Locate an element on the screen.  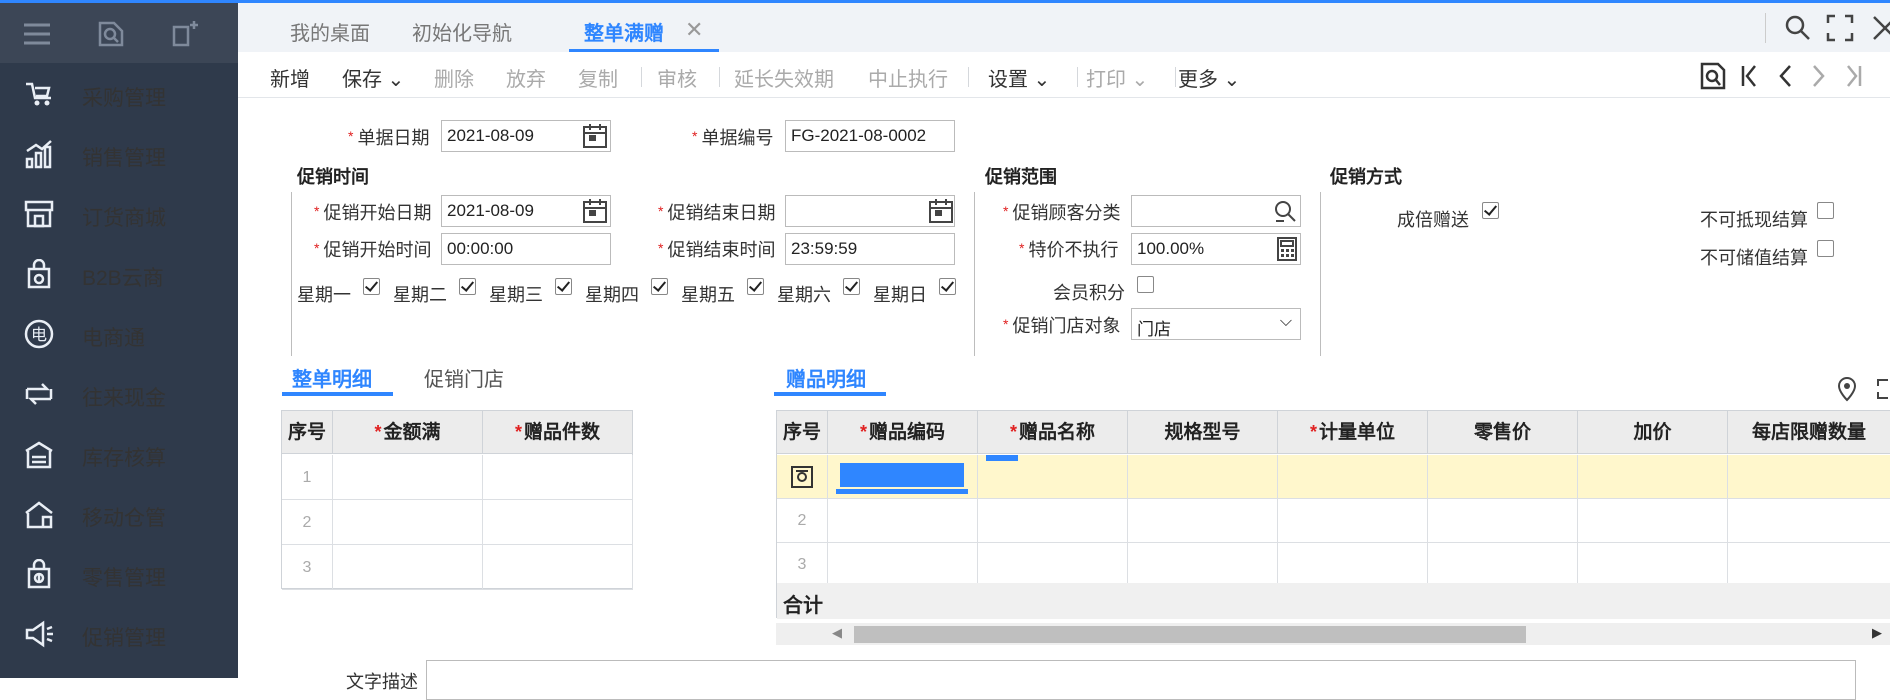
tab-gift-detail: 赠品明细 is located at coordinates (826, 377).